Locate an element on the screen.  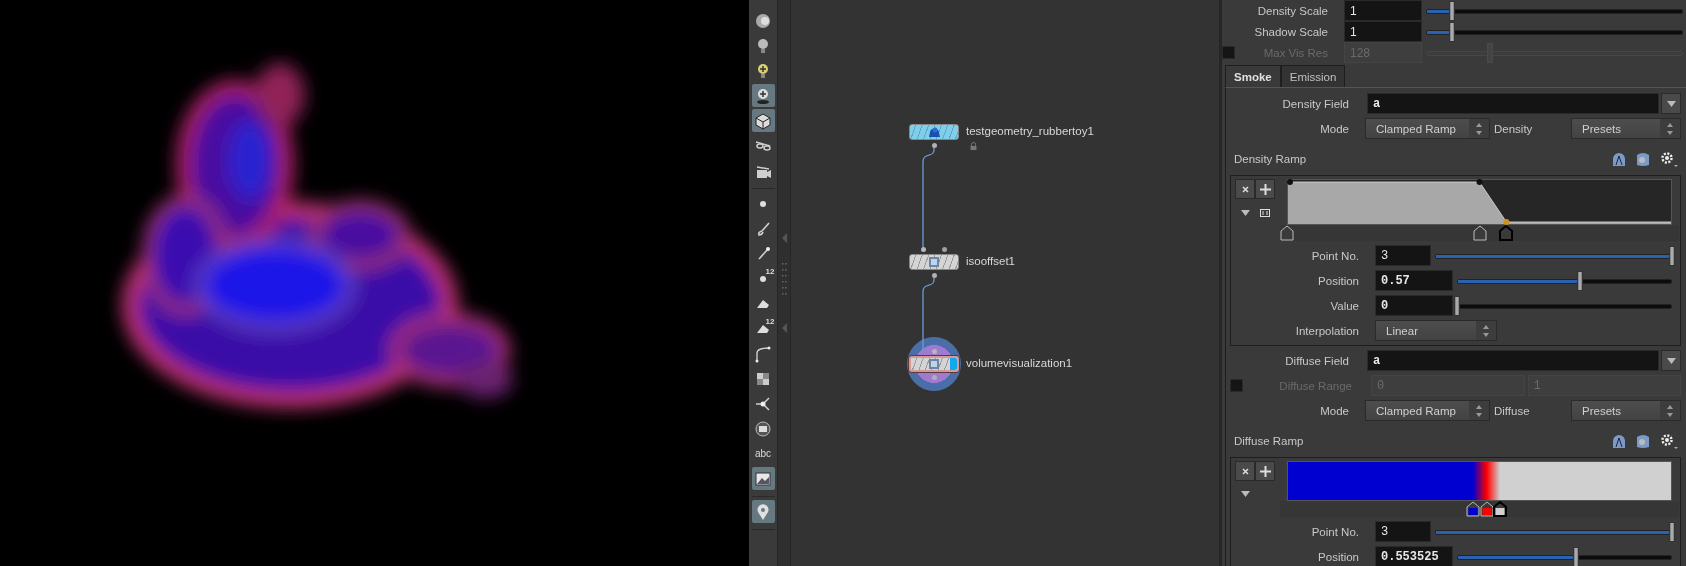
plus-icon is located at coordinates (1265, 471).